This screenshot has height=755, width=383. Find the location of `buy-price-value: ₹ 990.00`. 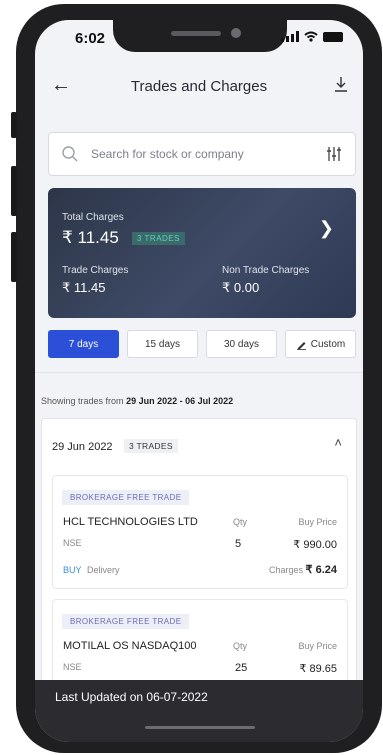

buy-price-value: ₹ 990.00 is located at coordinates (315, 545).